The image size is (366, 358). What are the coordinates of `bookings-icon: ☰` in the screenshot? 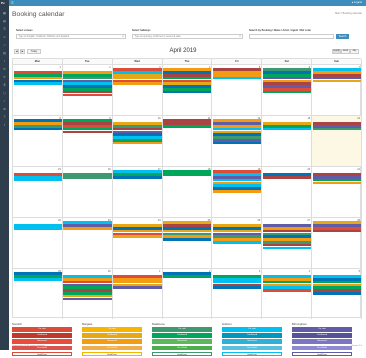 It's located at (4, 29).